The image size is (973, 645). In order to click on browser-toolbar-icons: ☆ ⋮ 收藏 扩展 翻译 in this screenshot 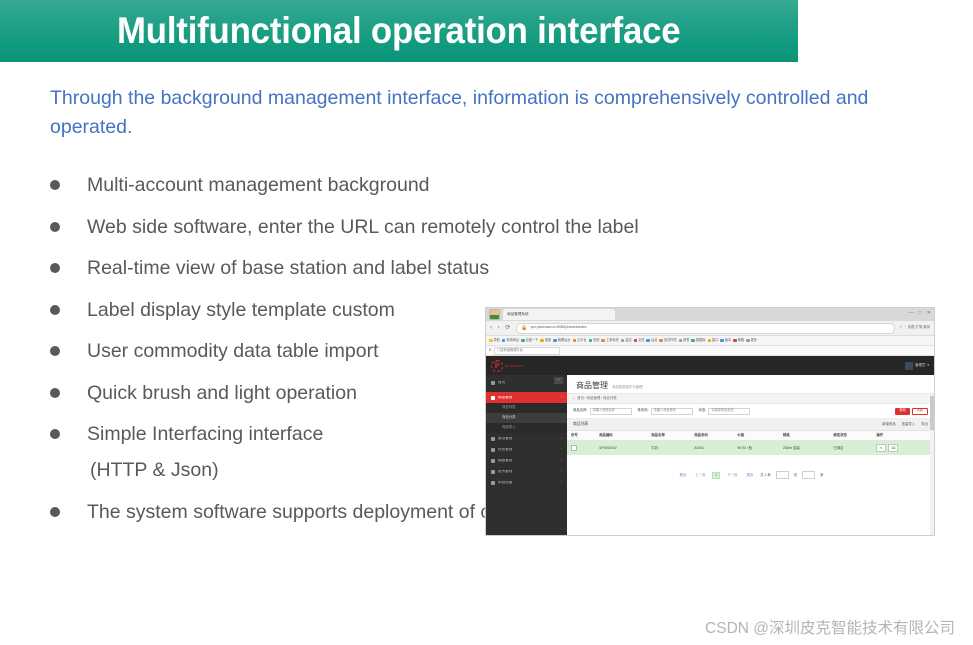, I will do `click(914, 327)`.